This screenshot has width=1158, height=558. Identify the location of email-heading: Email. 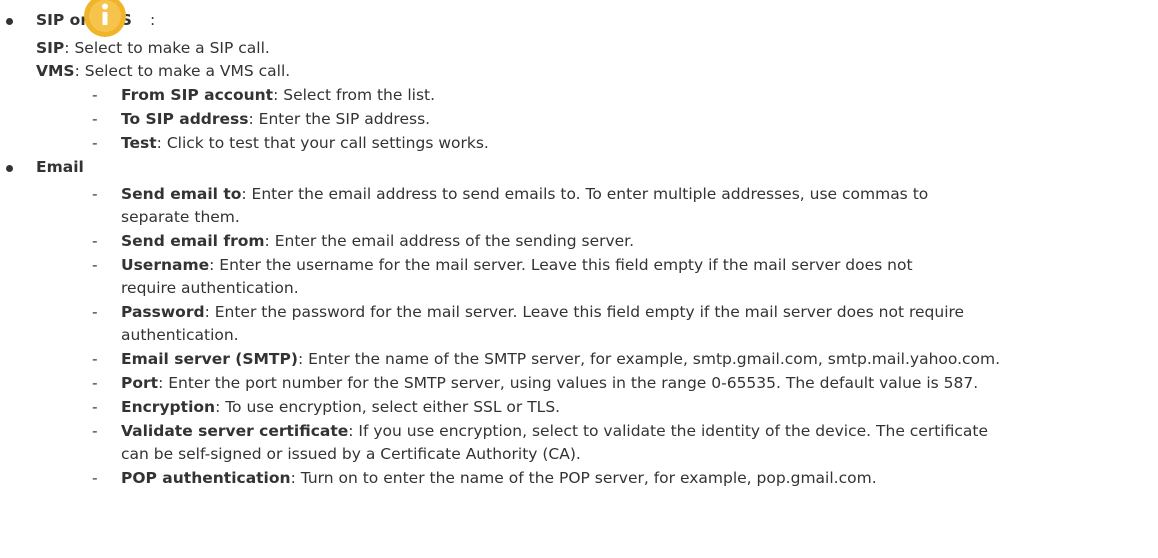
(60, 167).